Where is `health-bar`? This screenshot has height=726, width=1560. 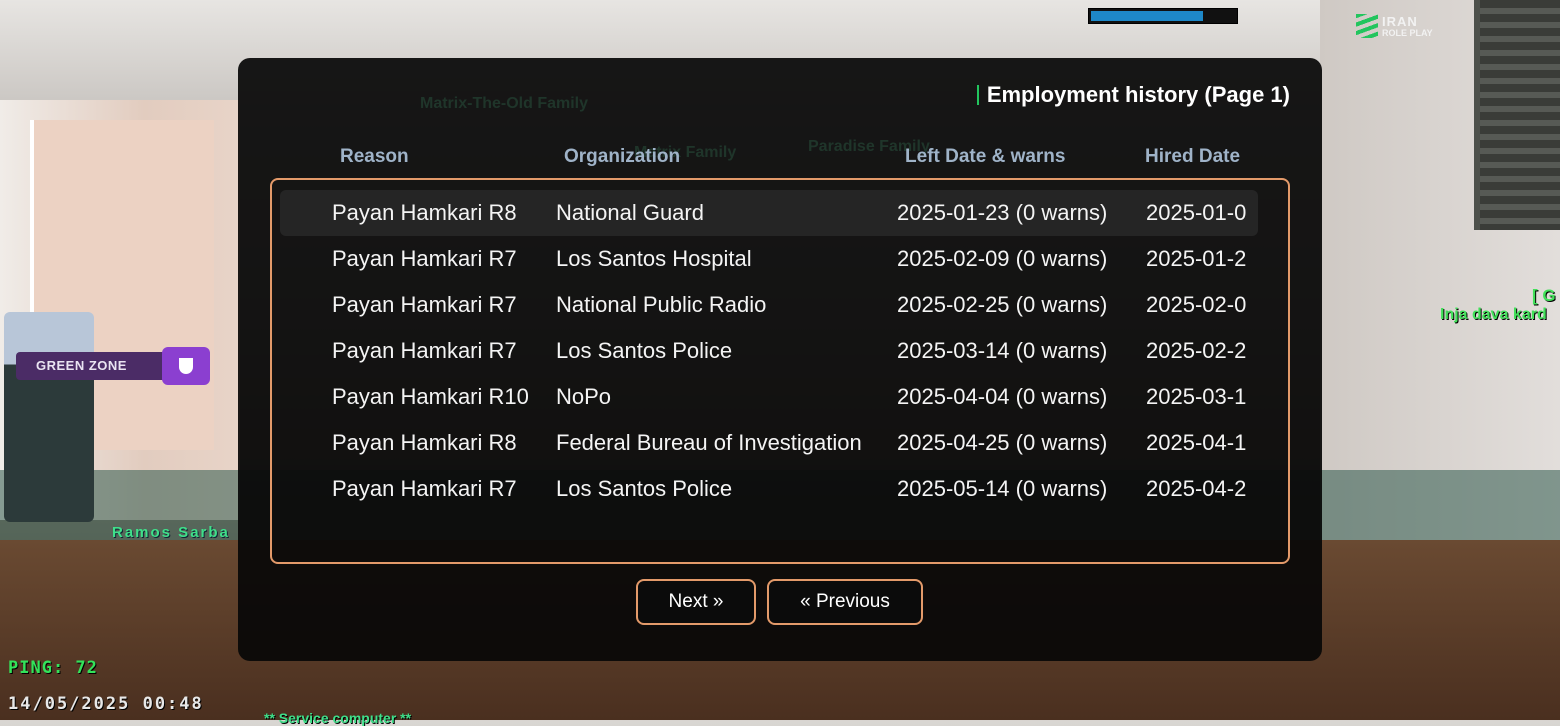
health-bar is located at coordinates (1163, 16).